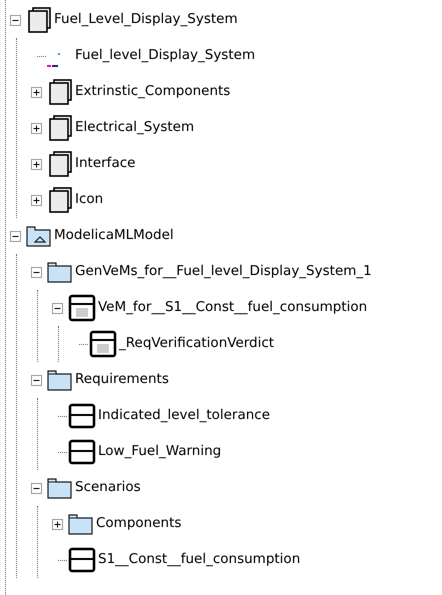 Image resolution: width=442 pixels, height=595 pixels. Describe the element at coordinates (89, 200) in the screenshot. I see `tree-item-label: Icon` at that location.